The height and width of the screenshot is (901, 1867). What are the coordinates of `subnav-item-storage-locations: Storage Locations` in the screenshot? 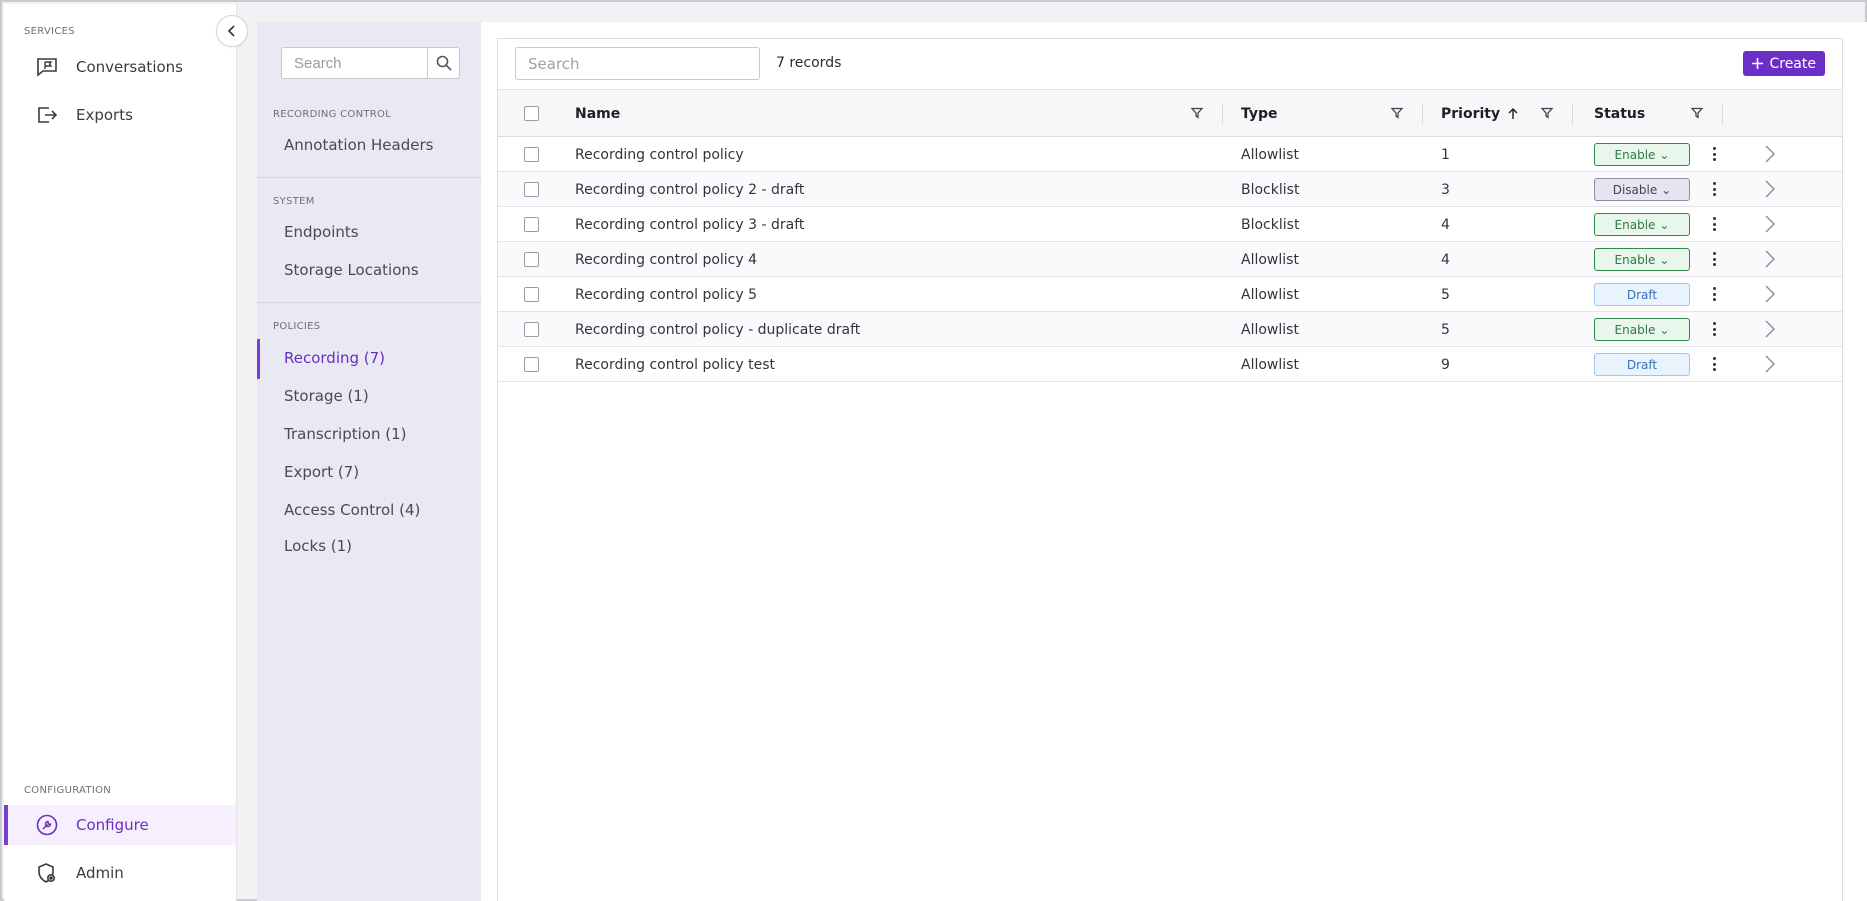 It's located at (351, 270).